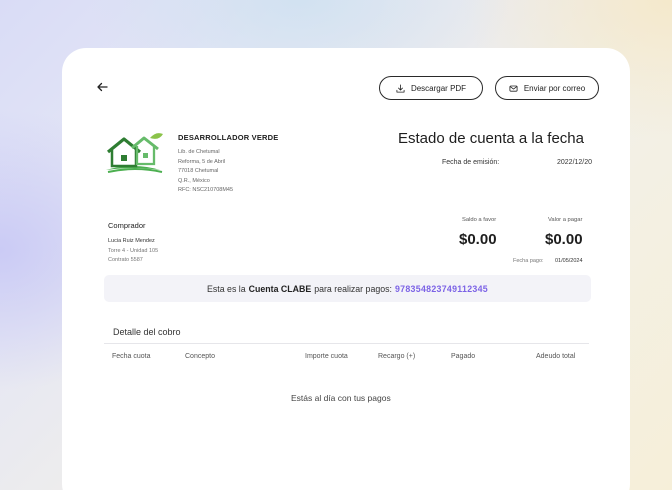 The width and height of the screenshot is (672, 490). Describe the element at coordinates (206, 190) in the screenshot. I see `company-address-line: RFC: NSC210708M45` at that location.